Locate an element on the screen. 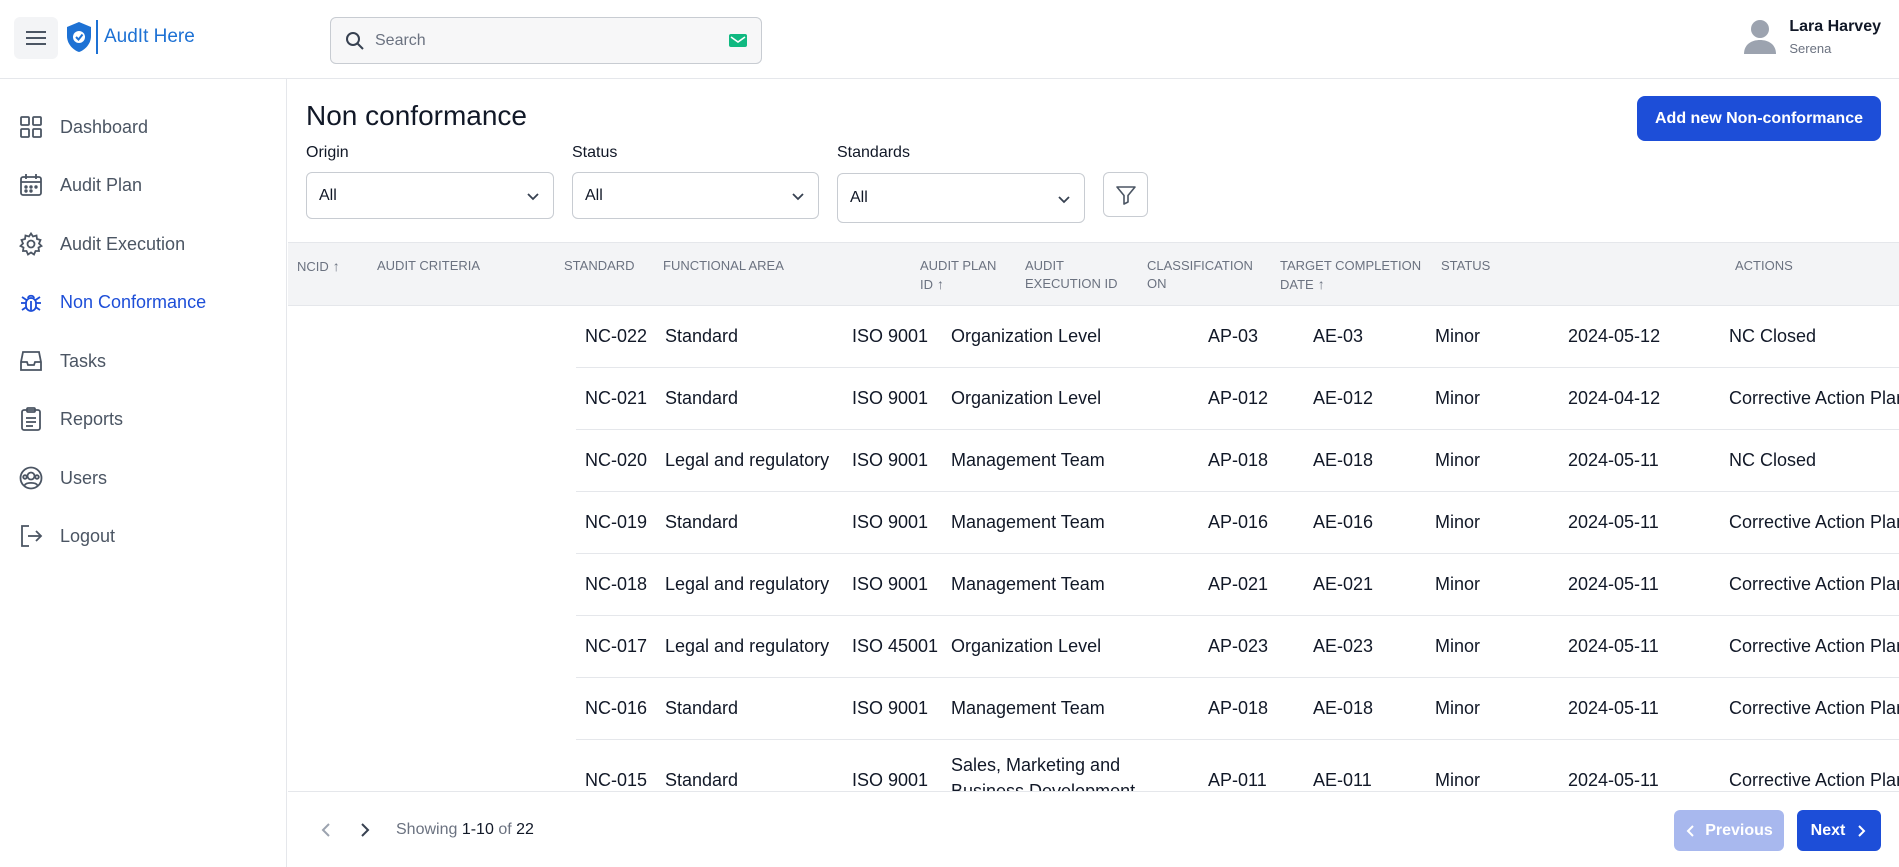 The width and height of the screenshot is (1899, 867). cell-target-date: 2024-05-12 is located at coordinates (1614, 336).